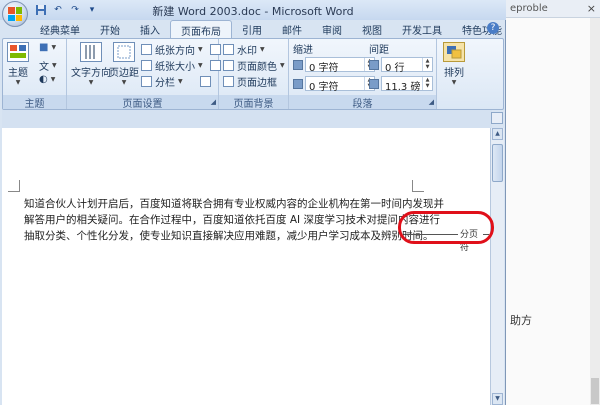  Describe the element at coordinates (252, 29) in the screenshot. I see `tab-references: 引用` at that location.